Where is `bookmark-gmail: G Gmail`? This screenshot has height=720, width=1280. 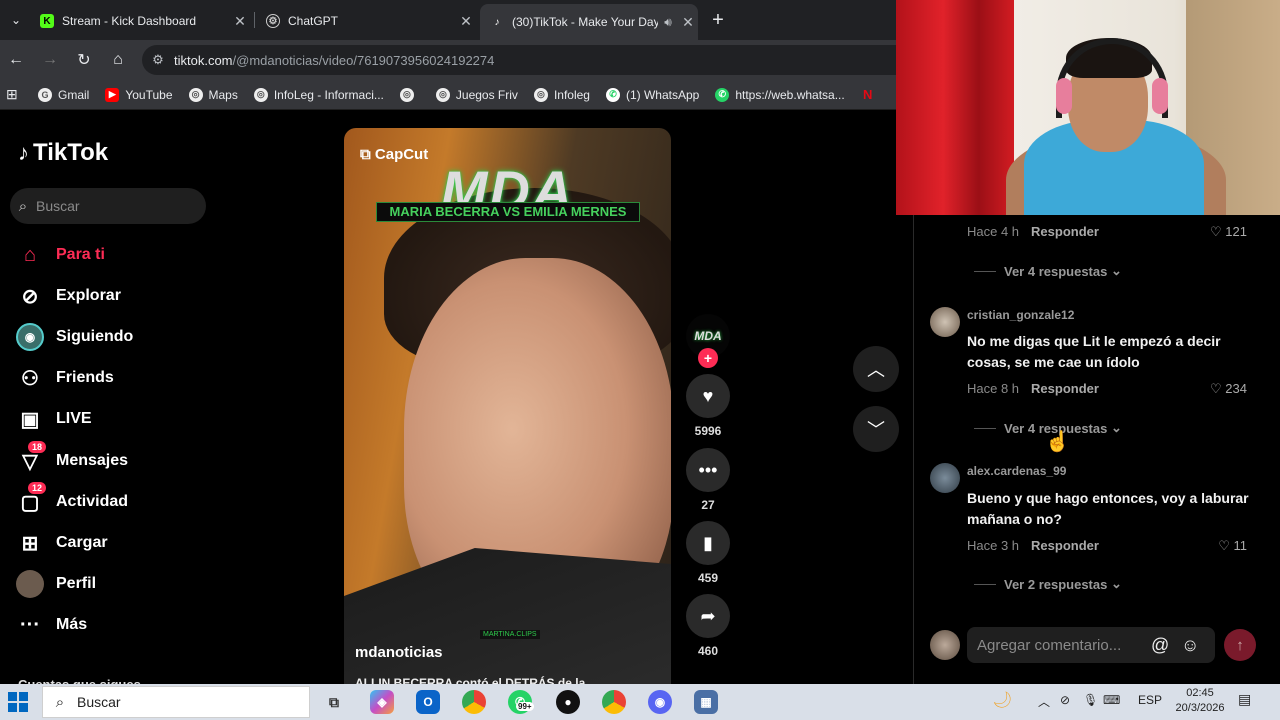 bookmark-gmail: G Gmail is located at coordinates (63, 94).